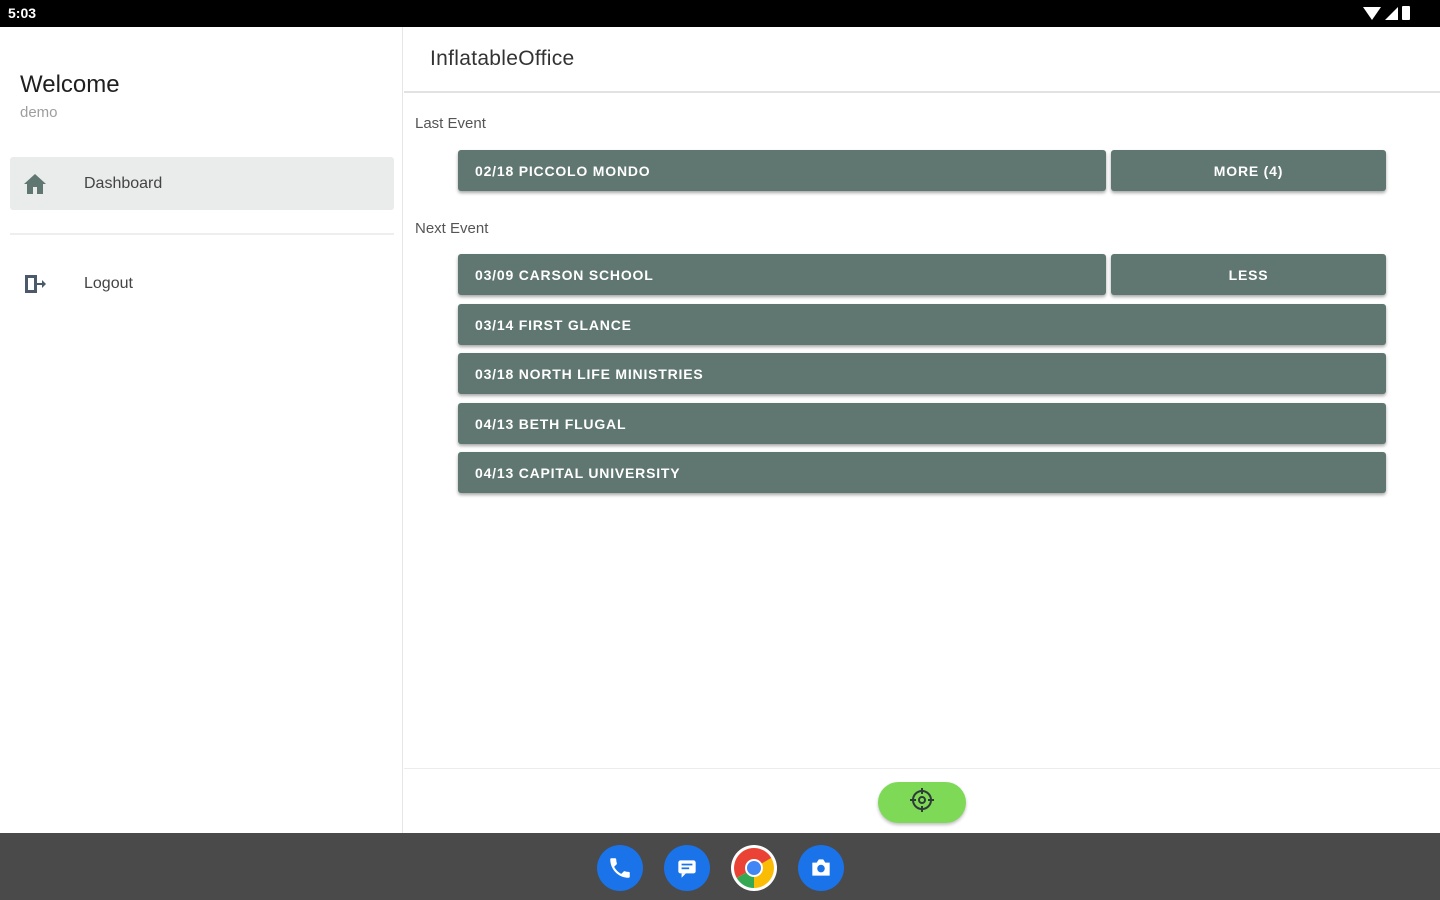 The image size is (1440, 900). I want to click on status-icons, so click(1386, 13).